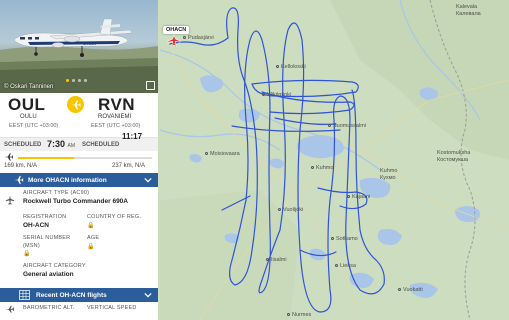 The width and height of the screenshot is (509, 320). Describe the element at coordinates (116, 105) in the screenshot. I see `destination-code: RVN` at that location.